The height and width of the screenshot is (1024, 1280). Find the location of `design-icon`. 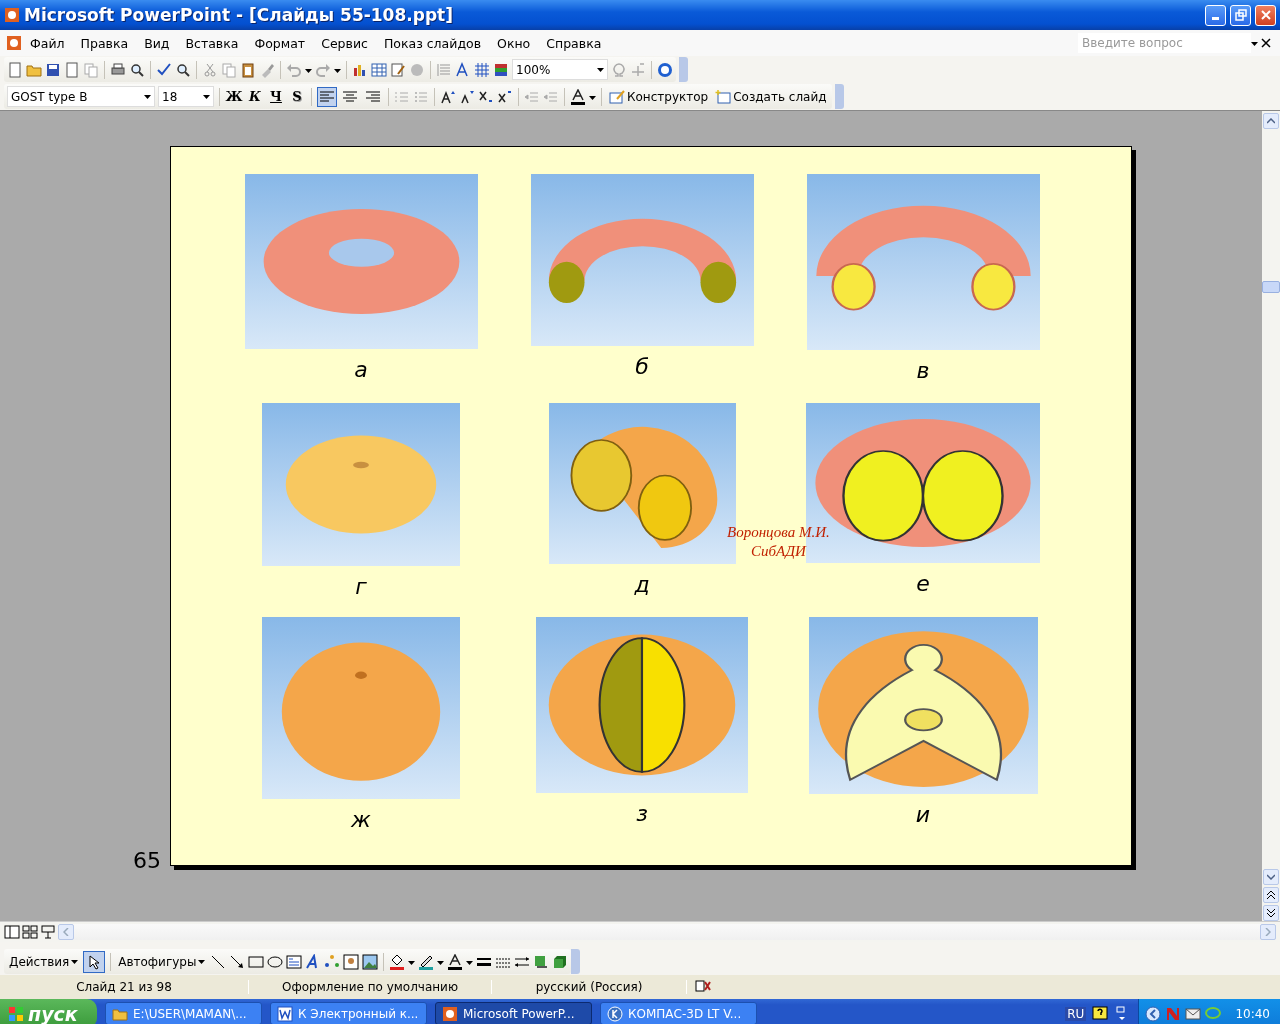

design-icon is located at coordinates (617, 96).